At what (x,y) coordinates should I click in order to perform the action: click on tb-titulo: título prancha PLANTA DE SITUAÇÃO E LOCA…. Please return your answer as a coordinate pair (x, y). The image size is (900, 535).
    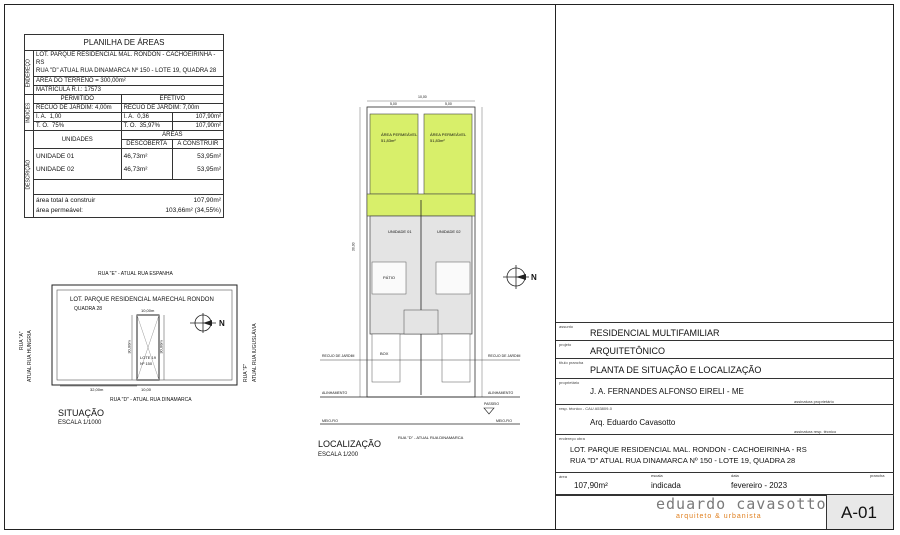
    Looking at the image, I should click on (725, 368).